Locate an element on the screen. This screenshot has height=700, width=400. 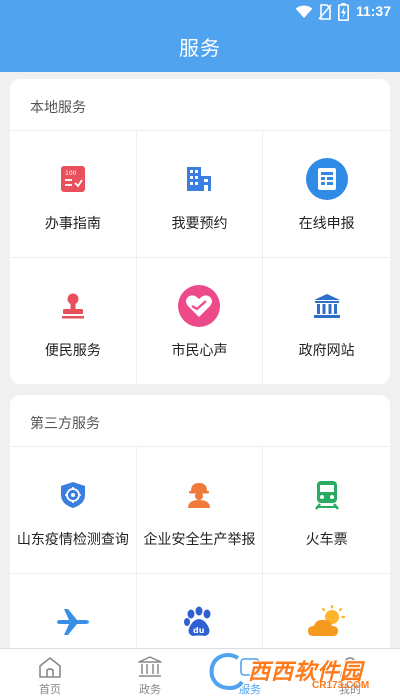
service-label: 企业安全生产举报 is located at coordinates (199, 539).